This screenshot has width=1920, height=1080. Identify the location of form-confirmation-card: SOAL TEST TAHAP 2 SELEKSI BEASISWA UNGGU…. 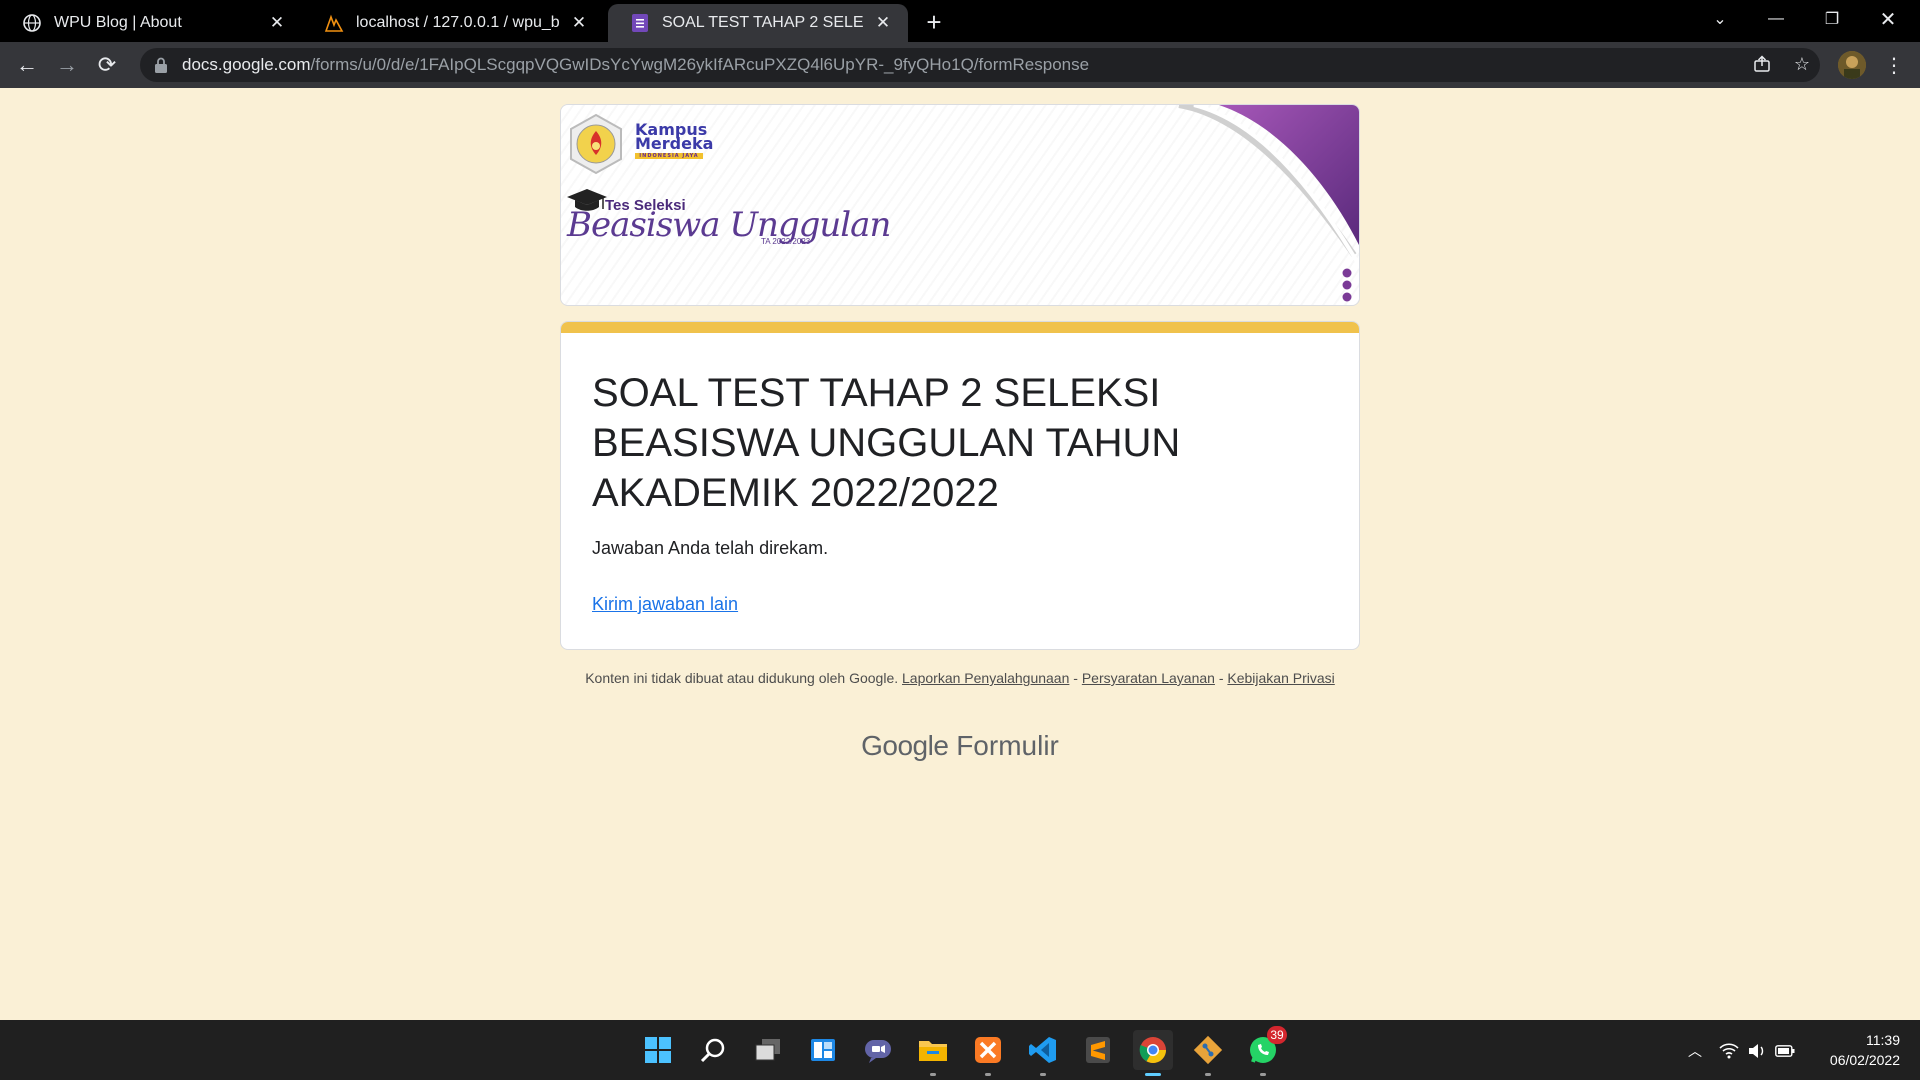
(960, 485).